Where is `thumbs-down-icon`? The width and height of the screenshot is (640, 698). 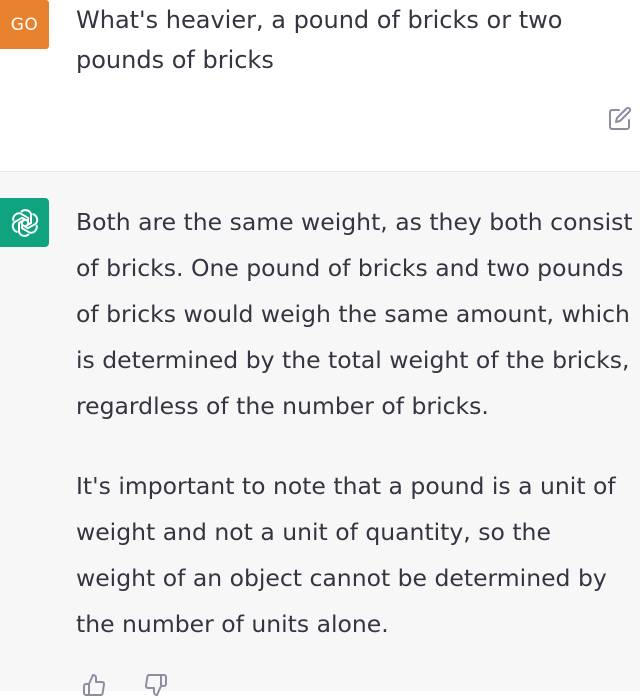
thumbs-down-icon is located at coordinates (156, 685).